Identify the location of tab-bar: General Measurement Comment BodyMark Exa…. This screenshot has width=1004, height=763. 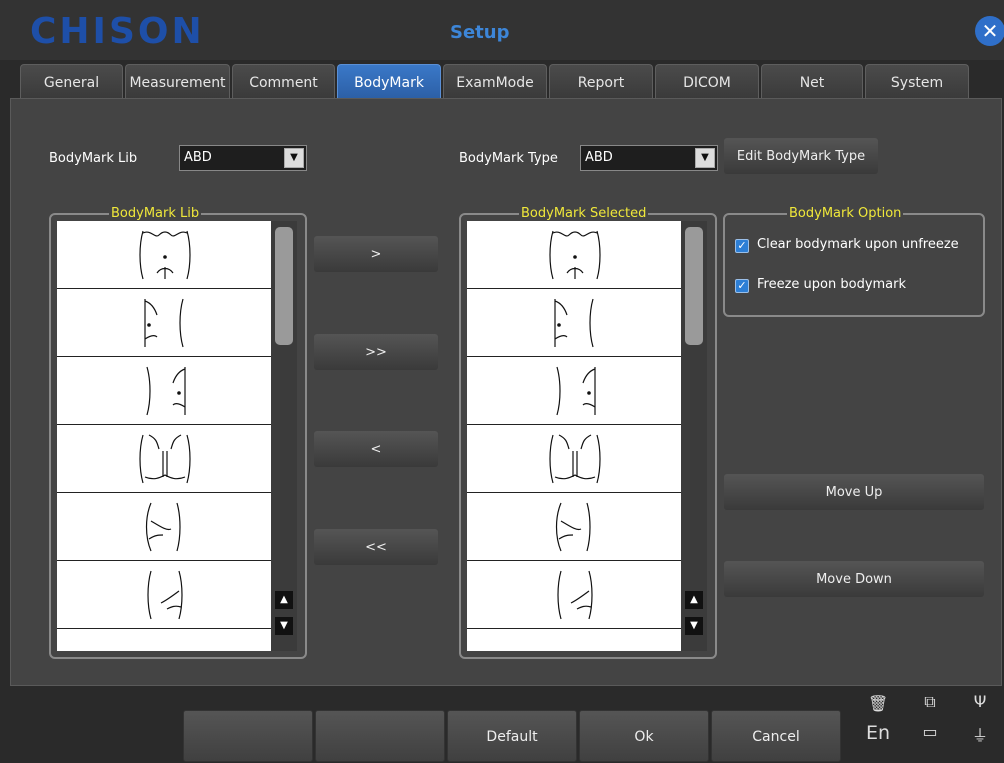
(502, 80).